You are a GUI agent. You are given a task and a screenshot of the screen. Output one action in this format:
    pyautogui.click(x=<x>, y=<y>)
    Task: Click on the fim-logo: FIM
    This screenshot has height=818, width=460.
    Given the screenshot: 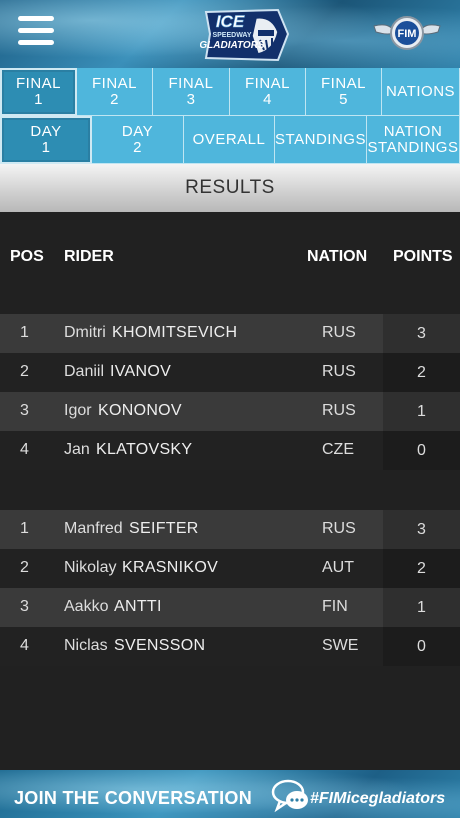 What is the action you would take?
    pyautogui.click(x=407, y=33)
    